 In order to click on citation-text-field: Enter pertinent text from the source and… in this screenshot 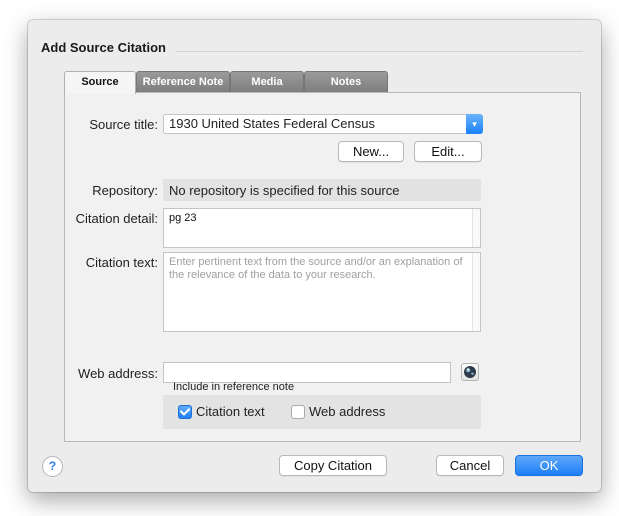, I will do `click(322, 292)`.